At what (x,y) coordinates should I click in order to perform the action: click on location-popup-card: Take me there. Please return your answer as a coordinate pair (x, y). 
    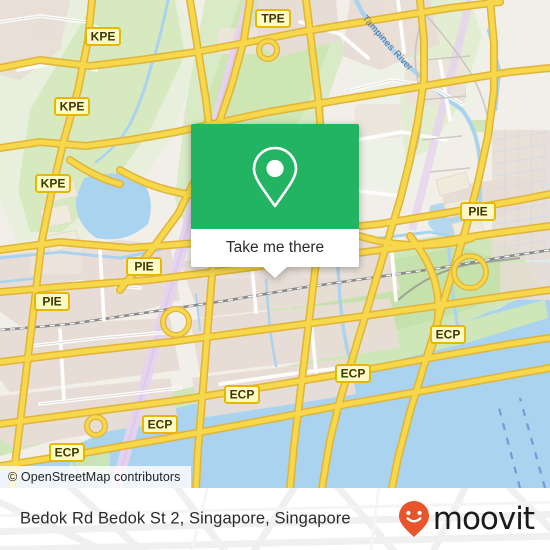
    Looking at the image, I should click on (275, 201).